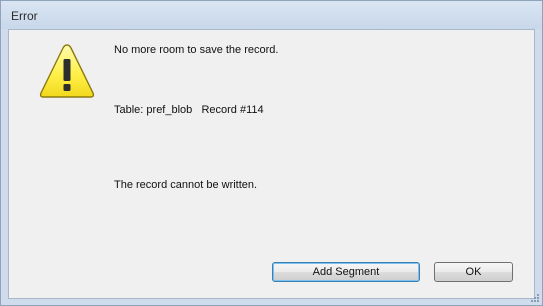  What do you see at coordinates (186, 185) in the screenshot?
I see `status-message: The record cannot be written.` at bounding box center [186, 185].